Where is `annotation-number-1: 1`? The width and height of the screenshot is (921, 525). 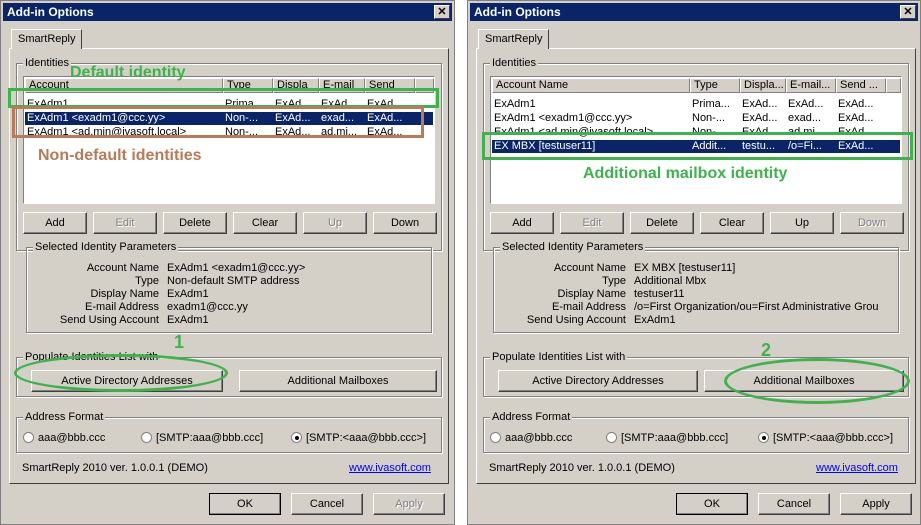 annotation-number-1: 1 is located at coordinates (179, 342).